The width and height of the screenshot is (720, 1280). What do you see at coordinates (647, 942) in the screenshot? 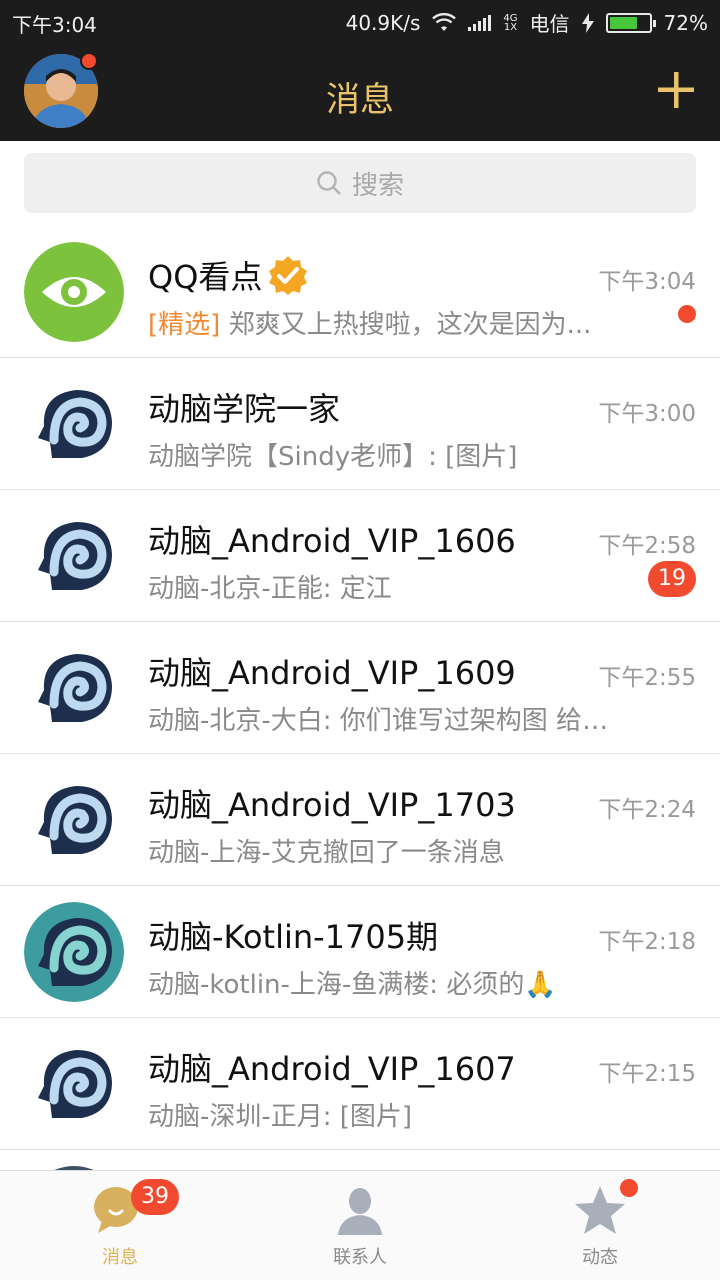
I see `conversation-time: 下午2:18` at bounding box center [647, 942].